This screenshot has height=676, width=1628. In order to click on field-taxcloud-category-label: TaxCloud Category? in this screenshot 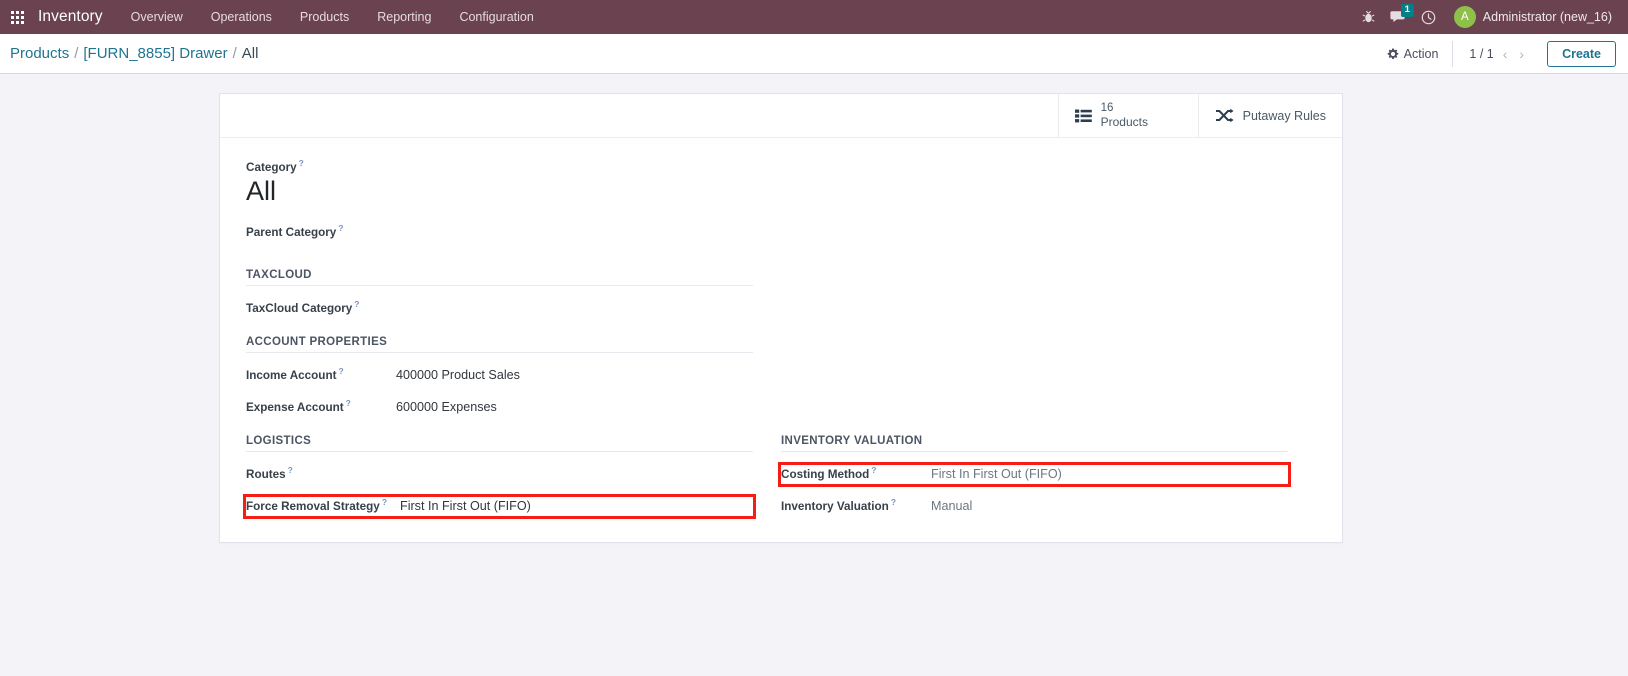, I will do `click(320, 307)`.